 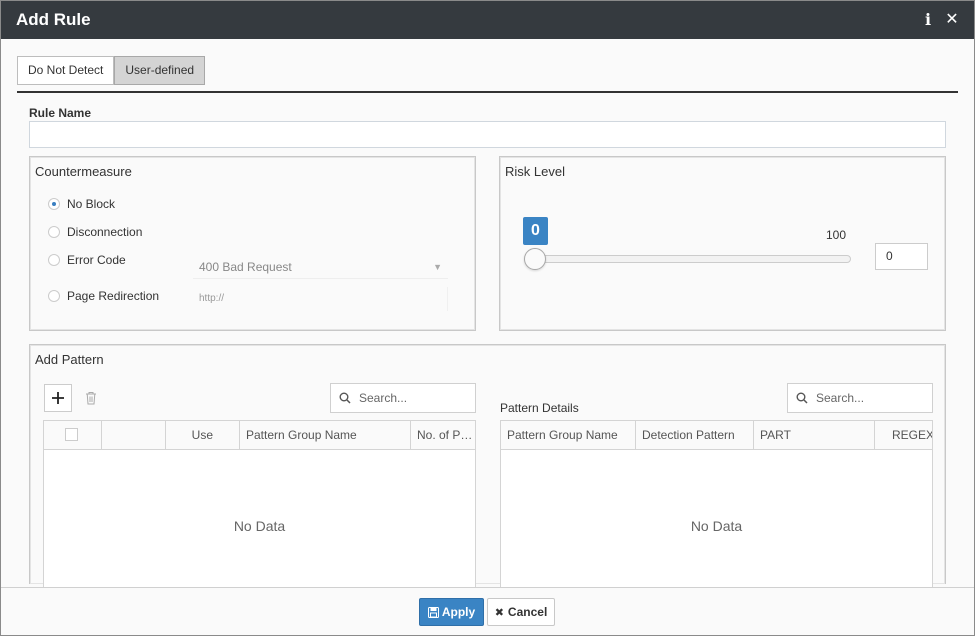 I want to click on close-icon: ✕, so click(x=952, y=19).